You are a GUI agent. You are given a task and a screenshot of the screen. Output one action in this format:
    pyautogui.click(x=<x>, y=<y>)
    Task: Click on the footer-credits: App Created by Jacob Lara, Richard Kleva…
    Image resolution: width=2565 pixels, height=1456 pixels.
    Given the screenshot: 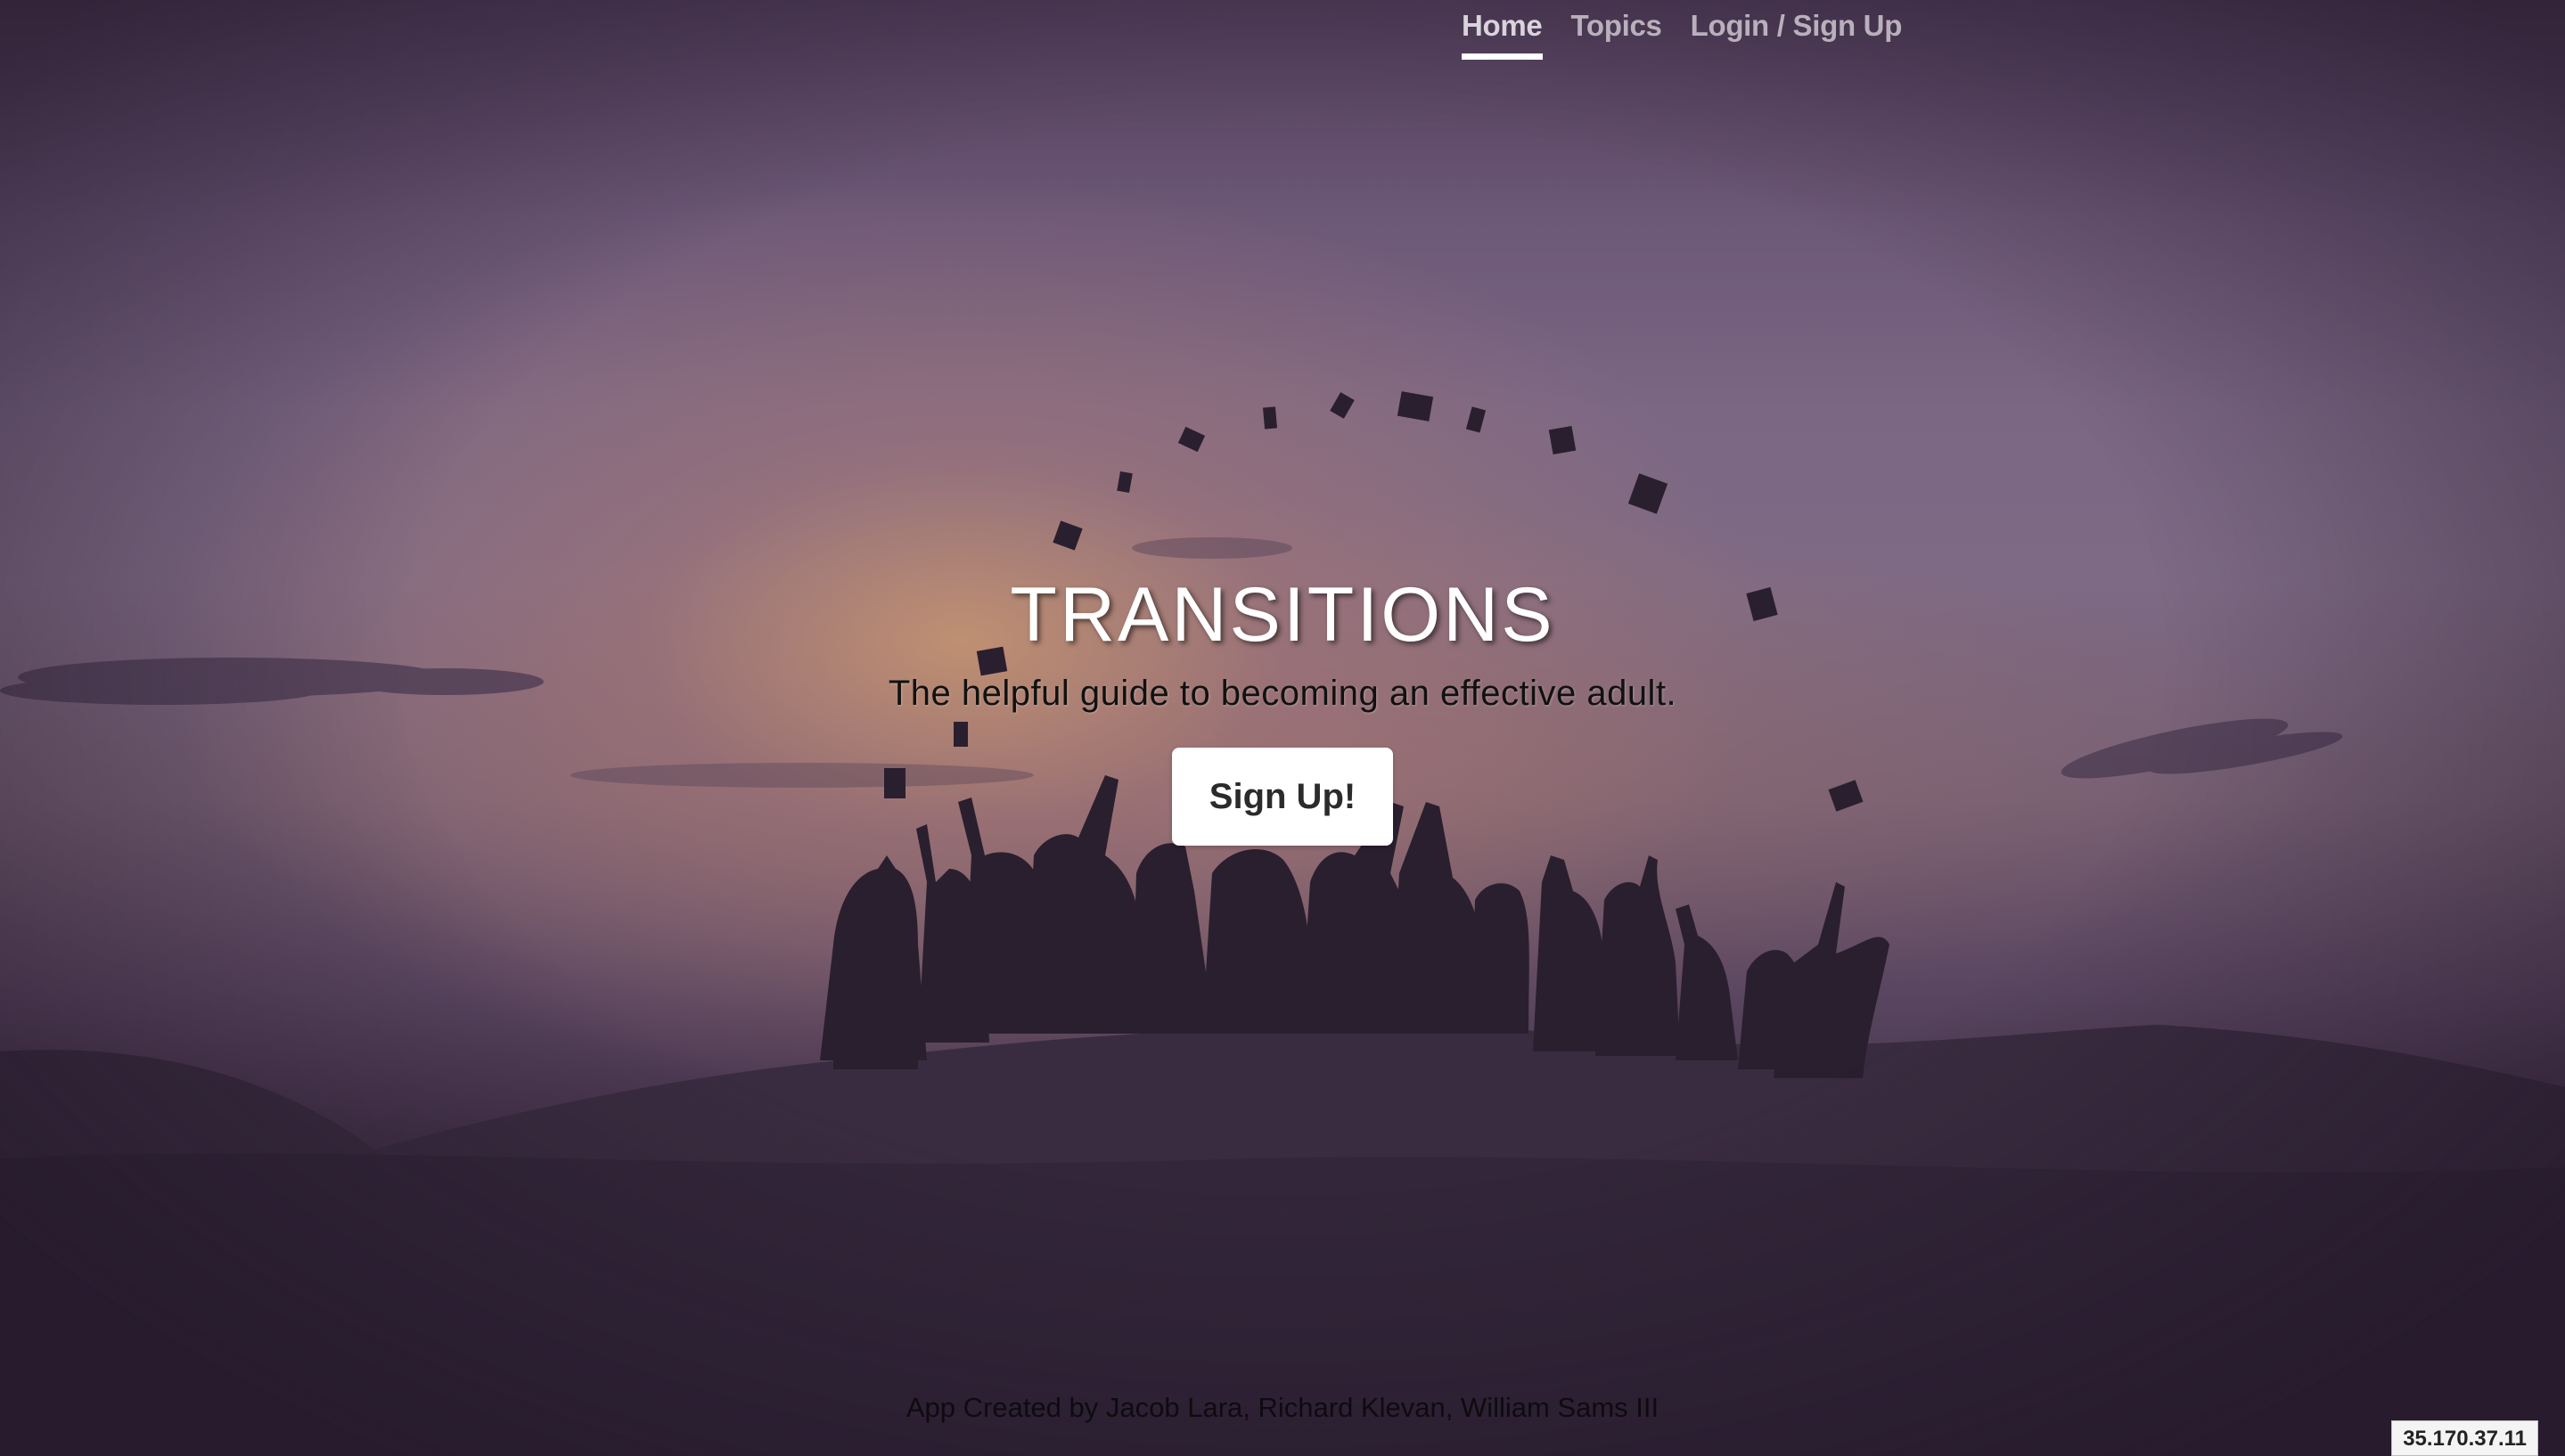 What is the action you would take?
    pyautogui.click(x=1282, y=1408)
    